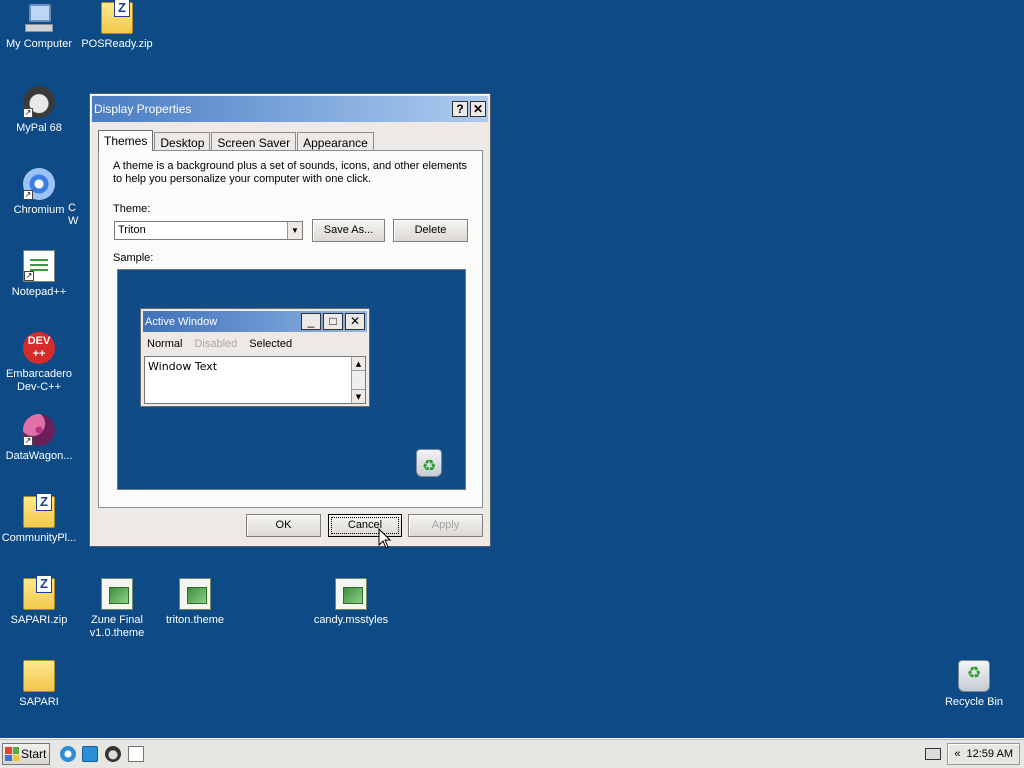  Describe the element at coordinates (254, 141) in the screenshot. I see `tab-screen-saver: Screen Saver` at that location.